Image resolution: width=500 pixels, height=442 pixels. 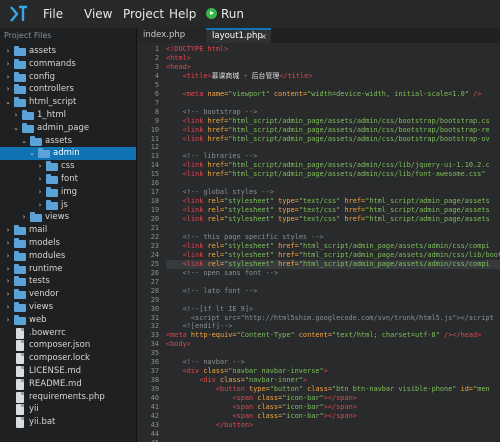 I want to click on tree-item-label: controllers, so click(x=51, y=89).